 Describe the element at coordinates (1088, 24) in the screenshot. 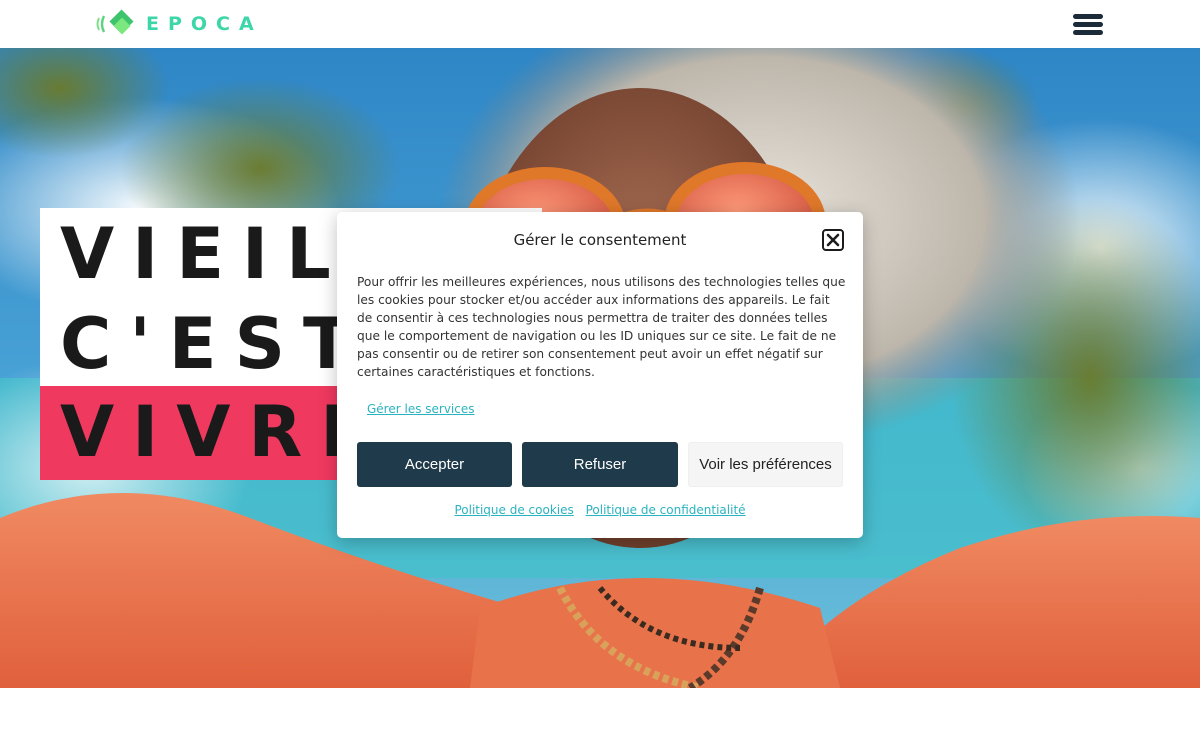

I see `hamburger-menu-icon` at that location.